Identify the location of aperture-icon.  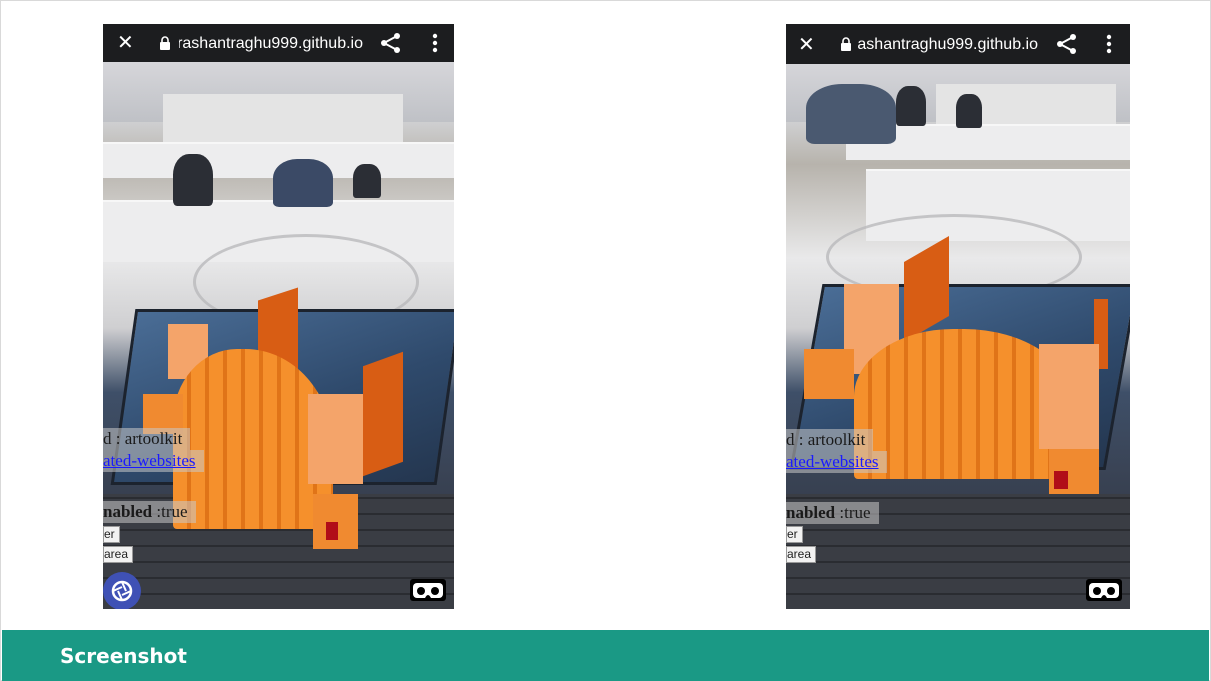
(122, 591).